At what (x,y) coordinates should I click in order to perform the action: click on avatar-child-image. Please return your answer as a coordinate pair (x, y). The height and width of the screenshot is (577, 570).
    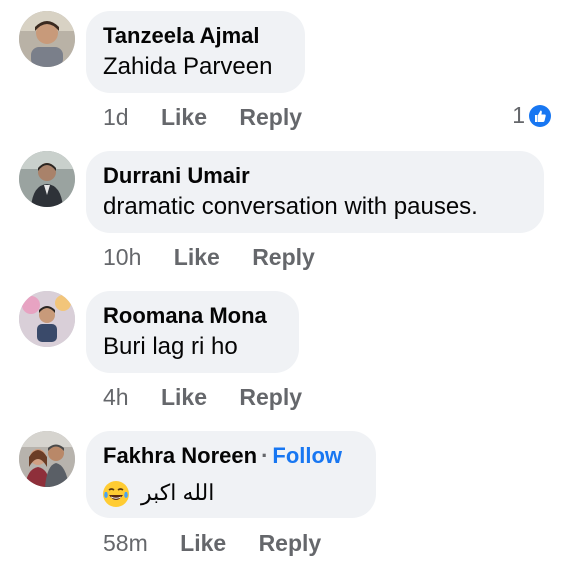
    Looking at the image, I should click on (47, 39).